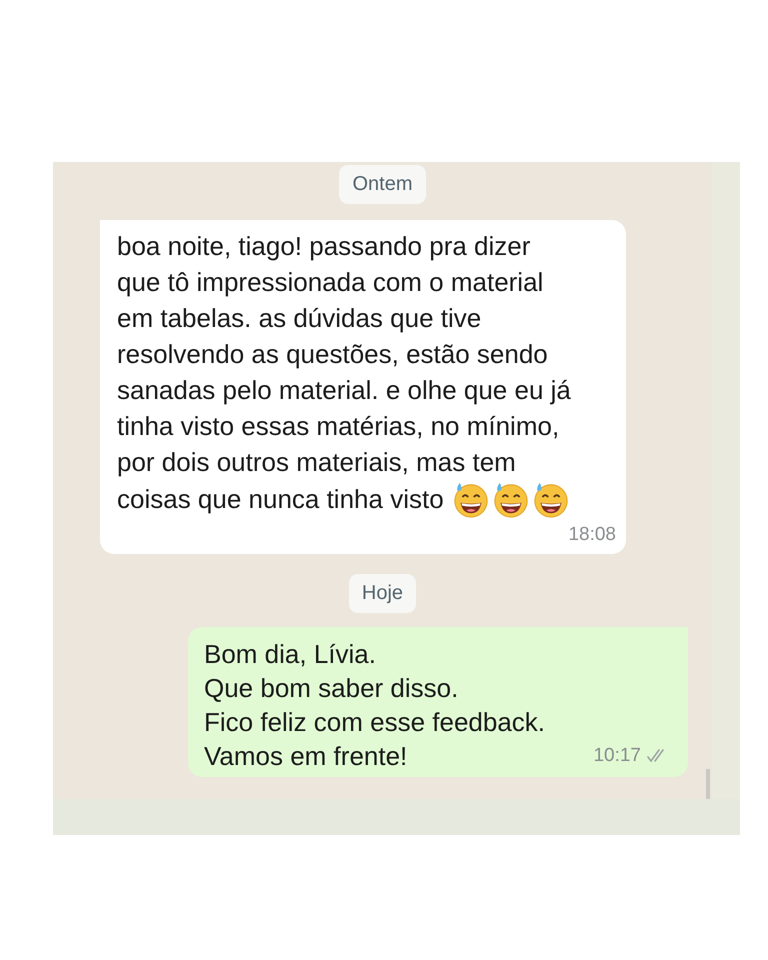  Describe the element at coordinates (332, 354) in the screenshot. I see `message-text: resolvendo as questões, estão sendo` at that location.